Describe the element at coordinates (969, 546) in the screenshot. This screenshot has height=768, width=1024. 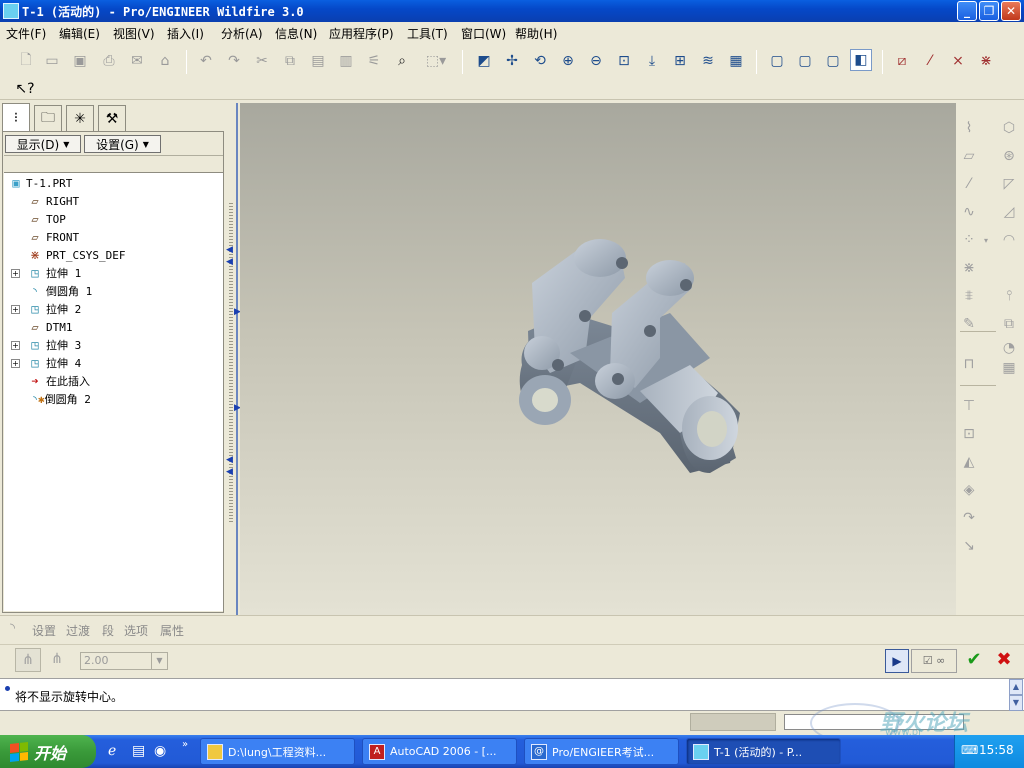
I see `style-icon: ↘` at that location.